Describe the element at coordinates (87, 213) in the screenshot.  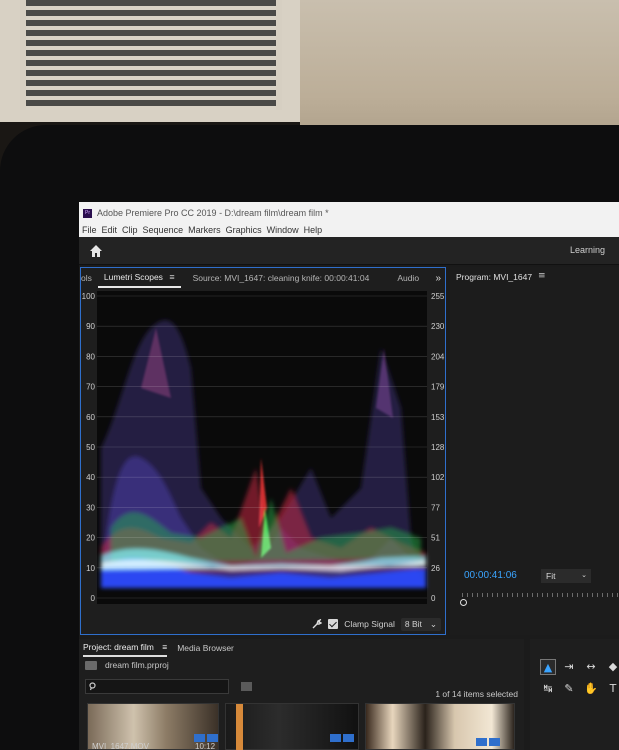
I see `premiere-logo-icon: Pr` at that location.